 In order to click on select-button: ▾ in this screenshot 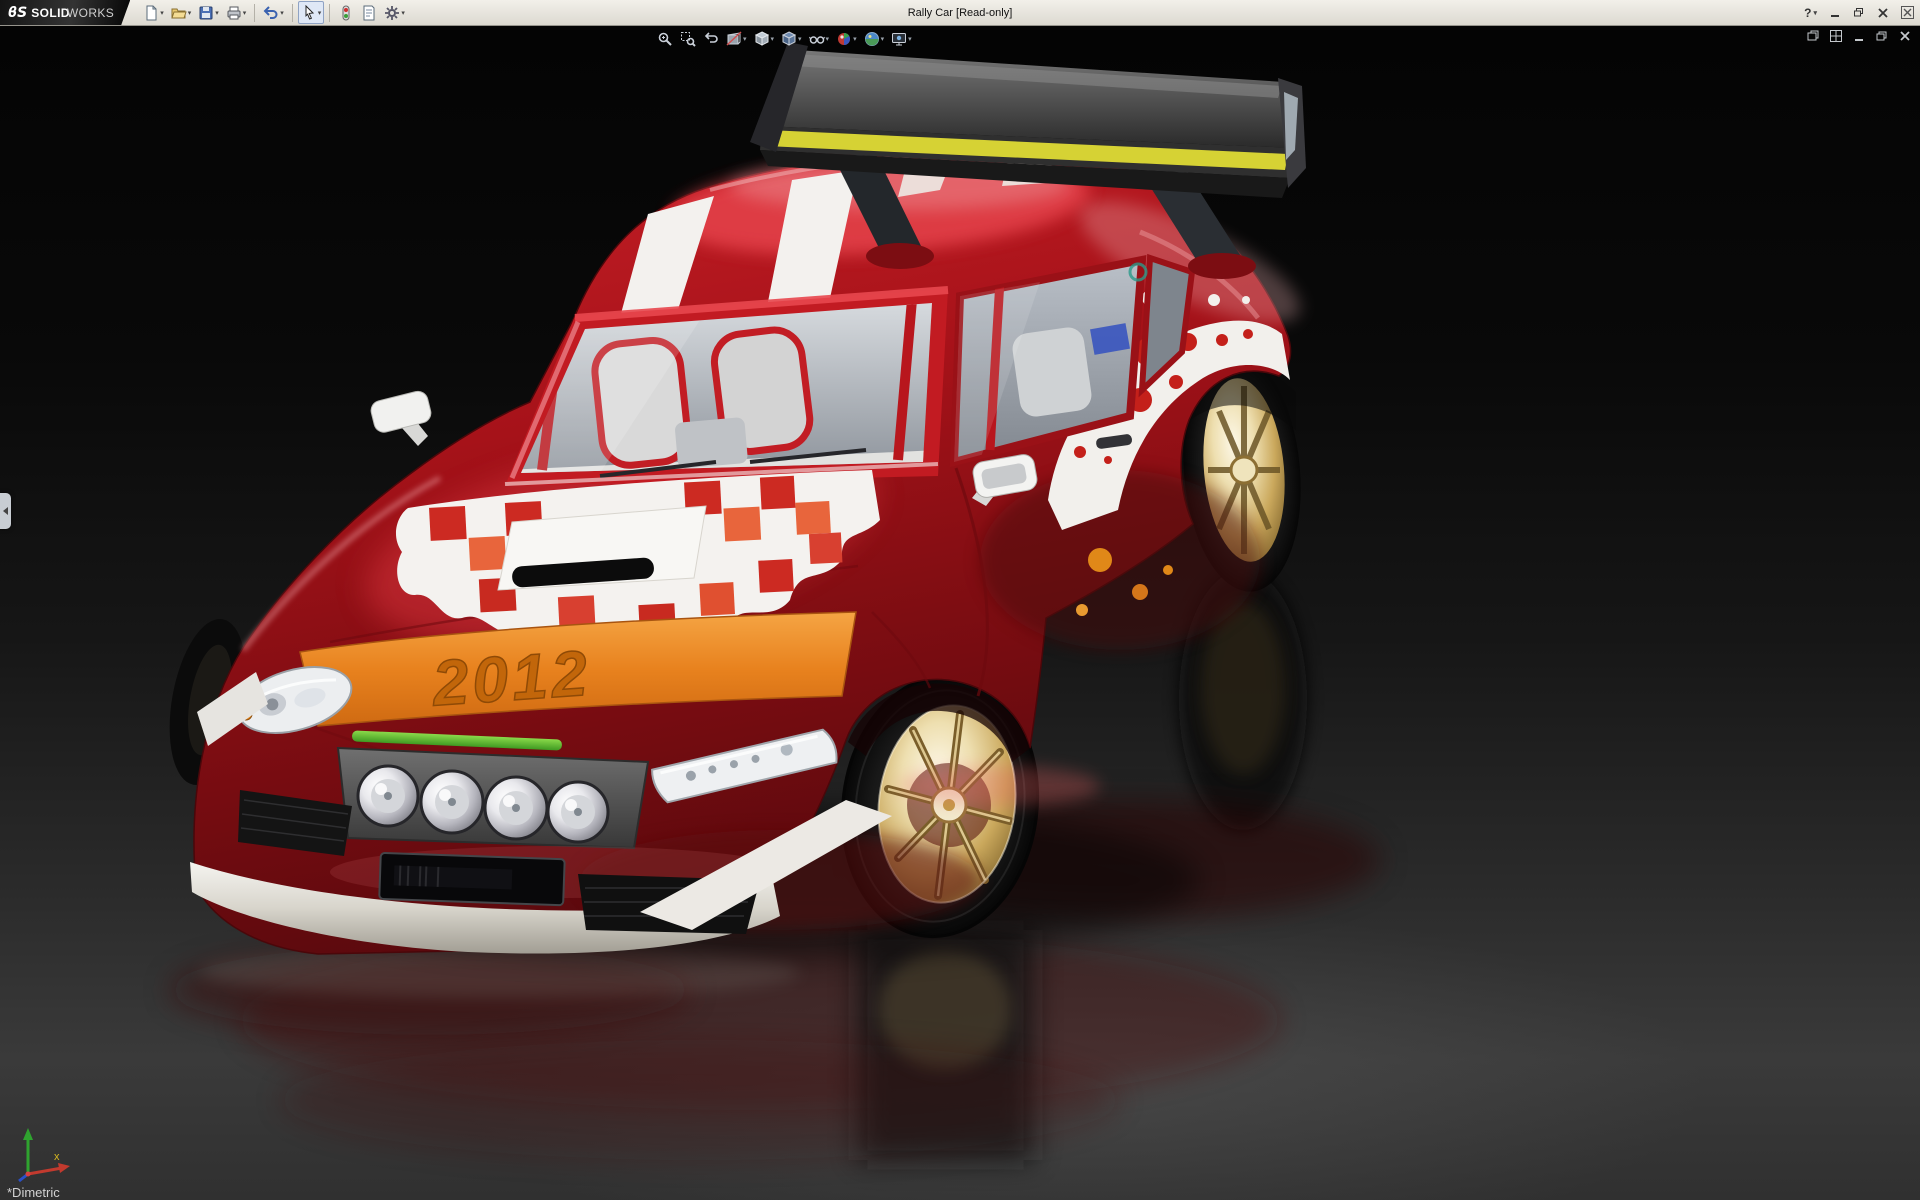, I will do `click(311, 12)`.